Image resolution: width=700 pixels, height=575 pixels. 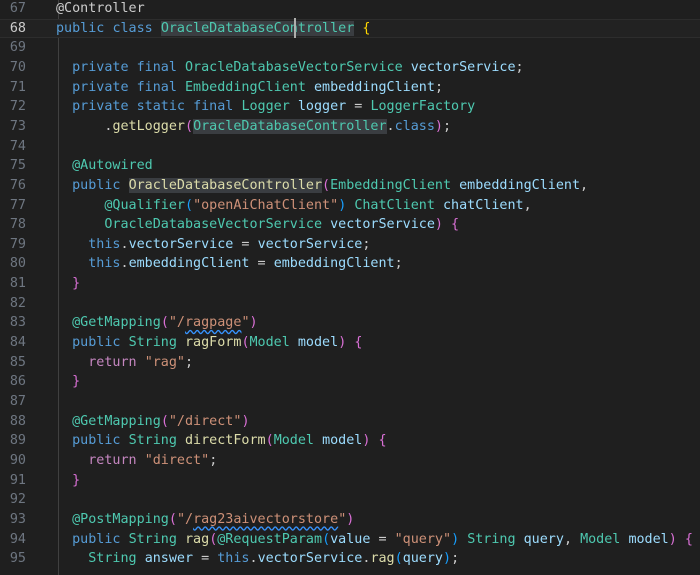 I want to click on code-line: 93 @PostMapping("/rag23aivectorstore"), so click(x=350, y=520).